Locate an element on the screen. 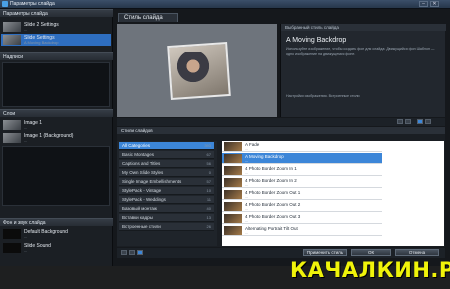 The image size is (450, 289). category-label: Basic Montages is located at coordinates (138, 154).